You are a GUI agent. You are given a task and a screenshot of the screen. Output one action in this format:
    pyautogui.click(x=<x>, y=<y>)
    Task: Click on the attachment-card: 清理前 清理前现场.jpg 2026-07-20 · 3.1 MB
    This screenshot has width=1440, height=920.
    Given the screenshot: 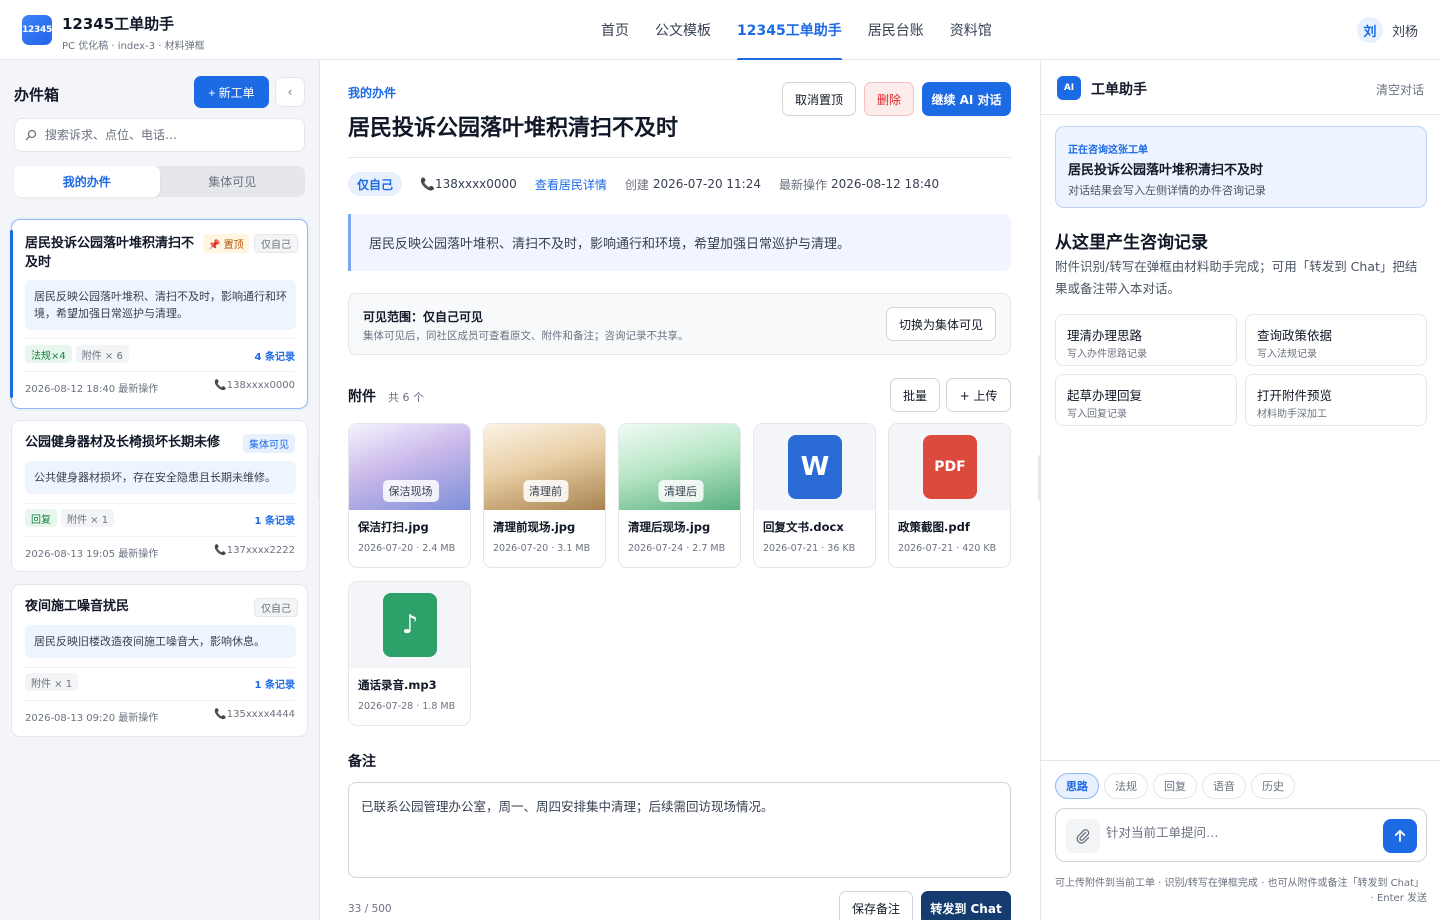 What is the action you would take?
    pyautogui.click(x=544, y=495)
    